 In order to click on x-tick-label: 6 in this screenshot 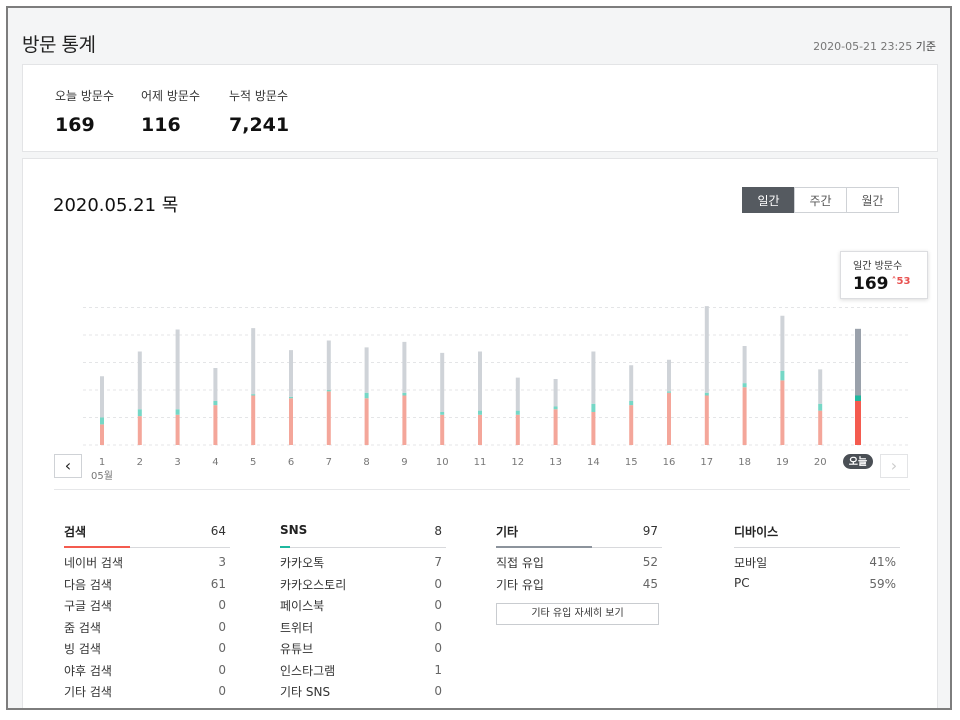, I will do `click(291, 462)`.